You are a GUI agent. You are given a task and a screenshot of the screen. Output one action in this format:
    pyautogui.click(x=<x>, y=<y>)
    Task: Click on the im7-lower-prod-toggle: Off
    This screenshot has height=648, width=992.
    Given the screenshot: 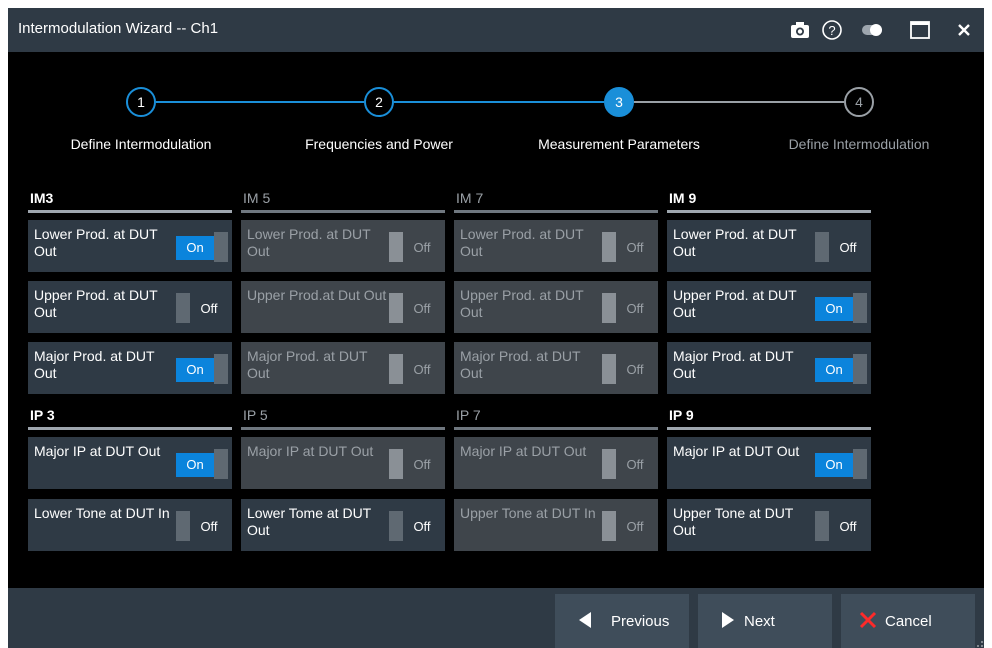 What is the action you would take?
    pyautogui.click(x=628, y=247)
    